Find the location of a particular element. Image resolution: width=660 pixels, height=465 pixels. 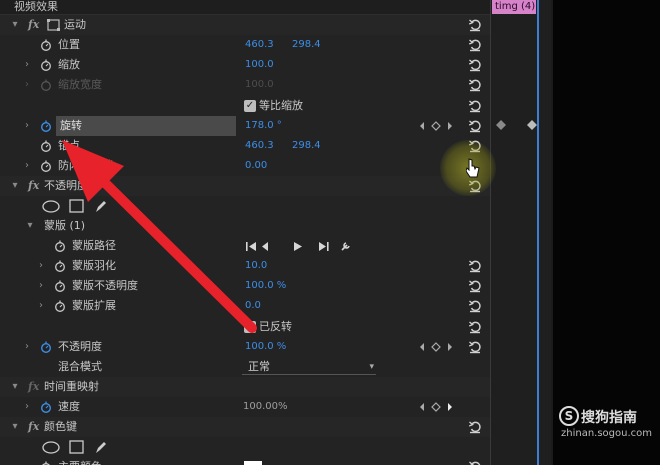

property-row-anchor: 锚点 460.3 298.4 is located at coordinates (245, 146).